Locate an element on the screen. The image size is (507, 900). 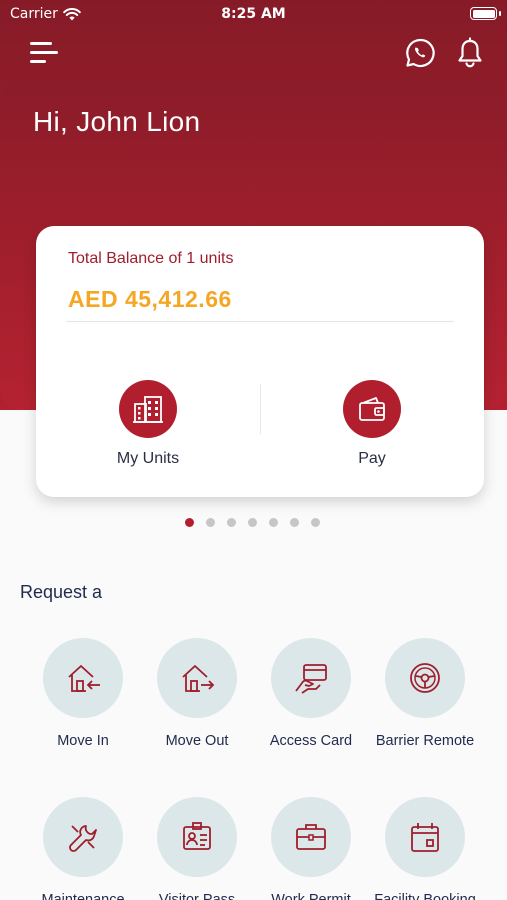
service-move-in: Move In is located at coordinates (83, 693).